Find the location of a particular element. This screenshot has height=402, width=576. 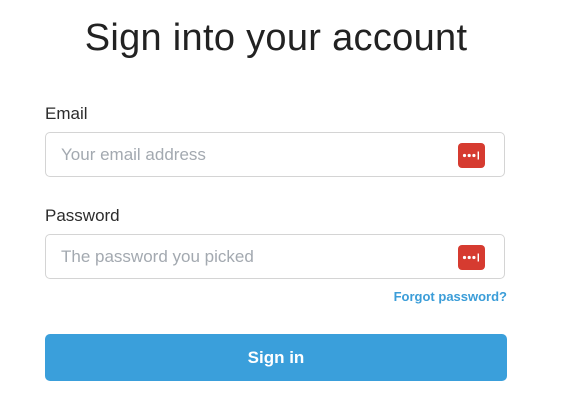

sign-in-button: Sign in is located at coordinates (276, 357).